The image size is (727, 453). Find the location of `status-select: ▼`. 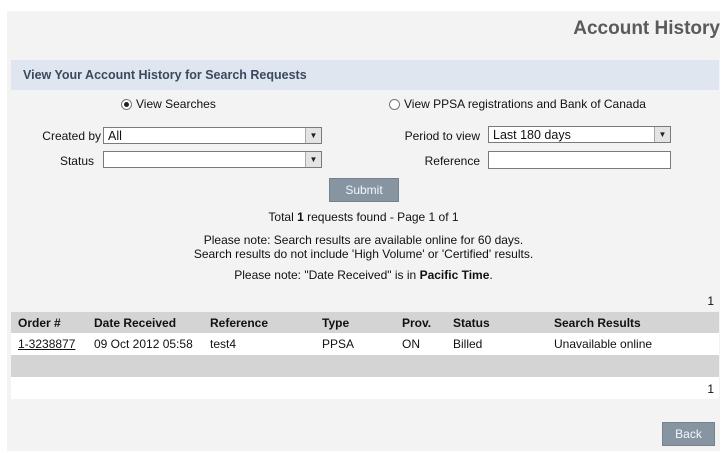

status-select: ▼ is located at coordinates (212, 159).